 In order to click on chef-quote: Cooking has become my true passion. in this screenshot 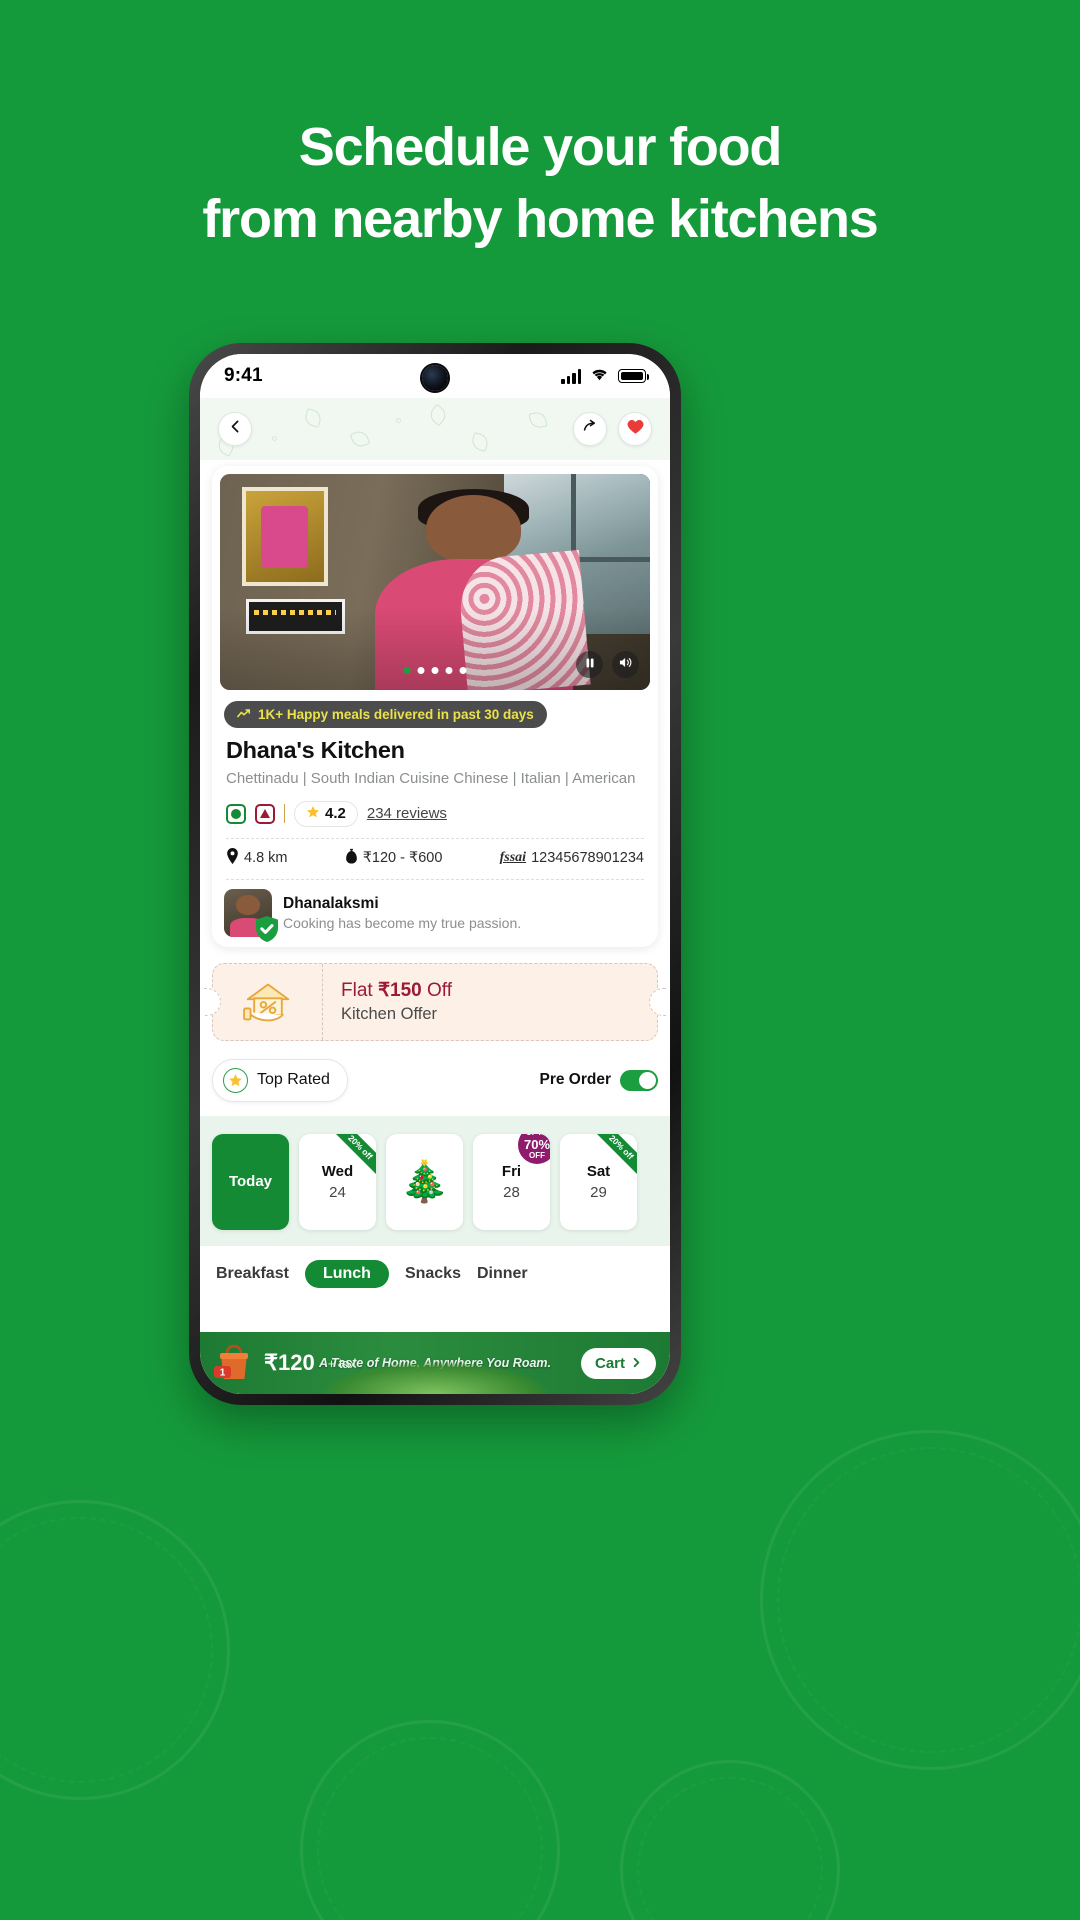, I will do `click(402, 922)`.